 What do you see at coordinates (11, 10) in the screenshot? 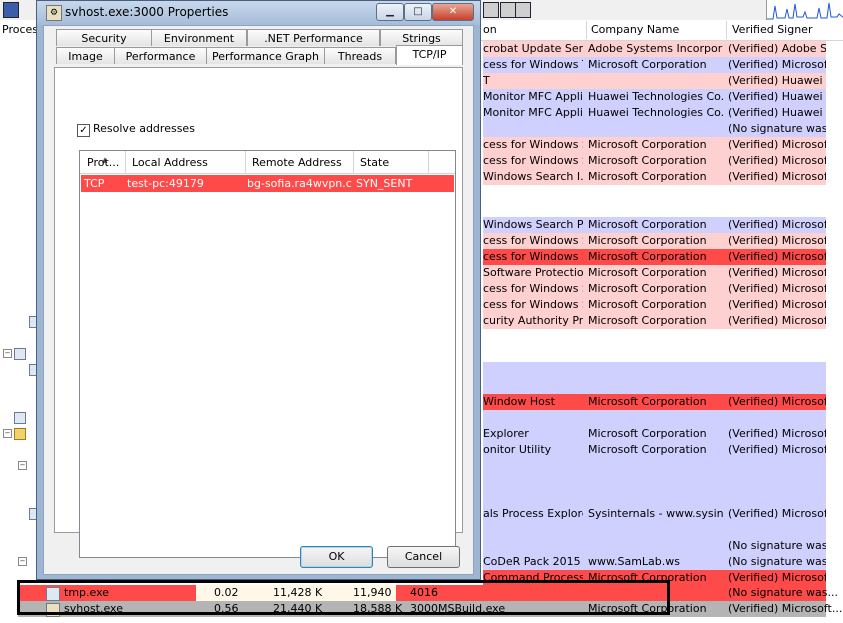
I see `save-icon` at bounding box center [11, 10].